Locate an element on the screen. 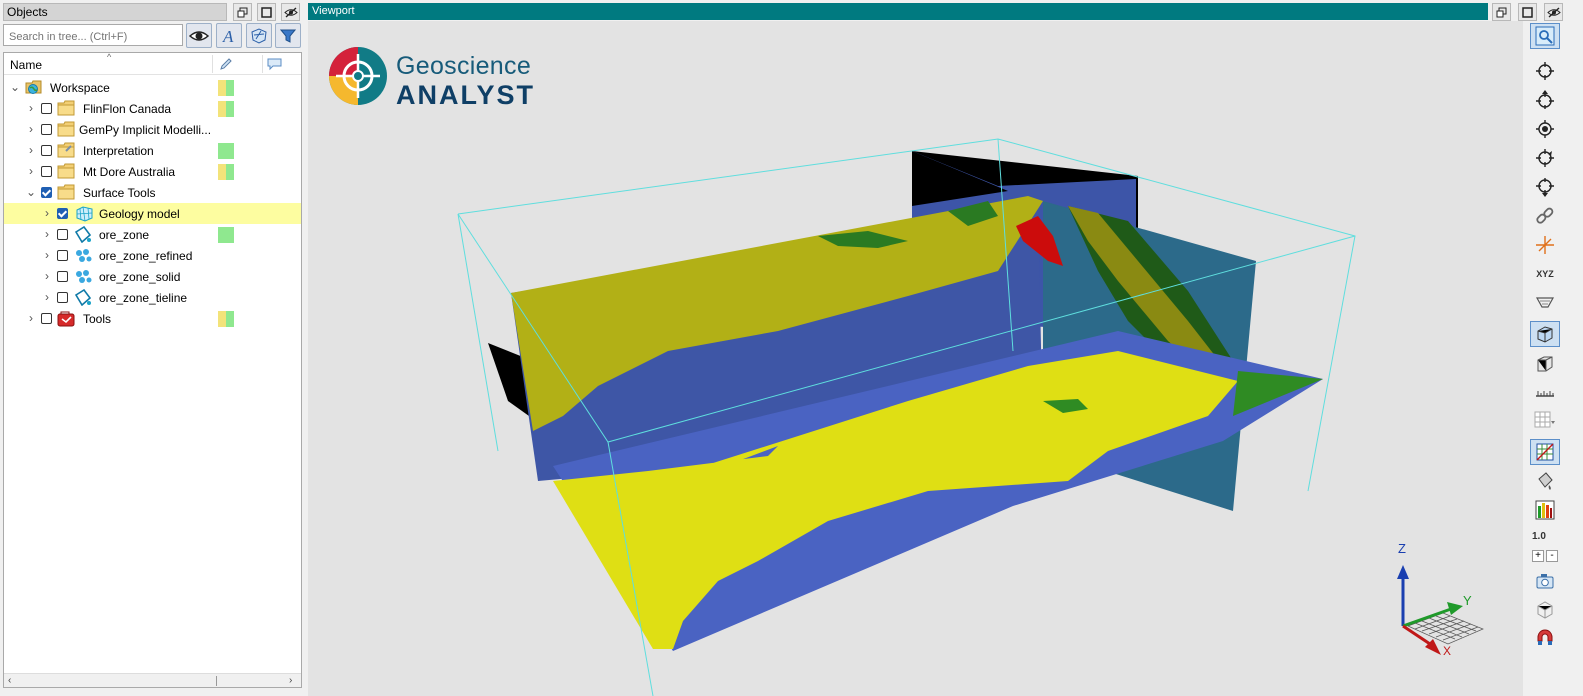 Image resolution: width=1583 pixels, height=696 pixels. tree-row-ore-zone: › ore_zone is located at coordinates (152, 234).